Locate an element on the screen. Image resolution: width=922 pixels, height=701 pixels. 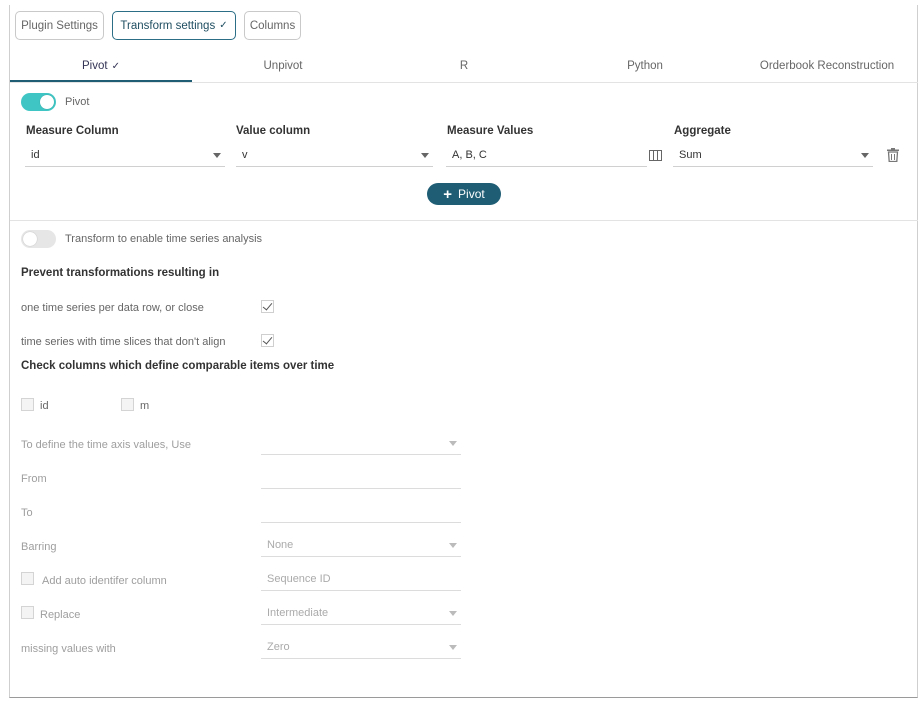
from-label: From is located at coordinates (34, 479).